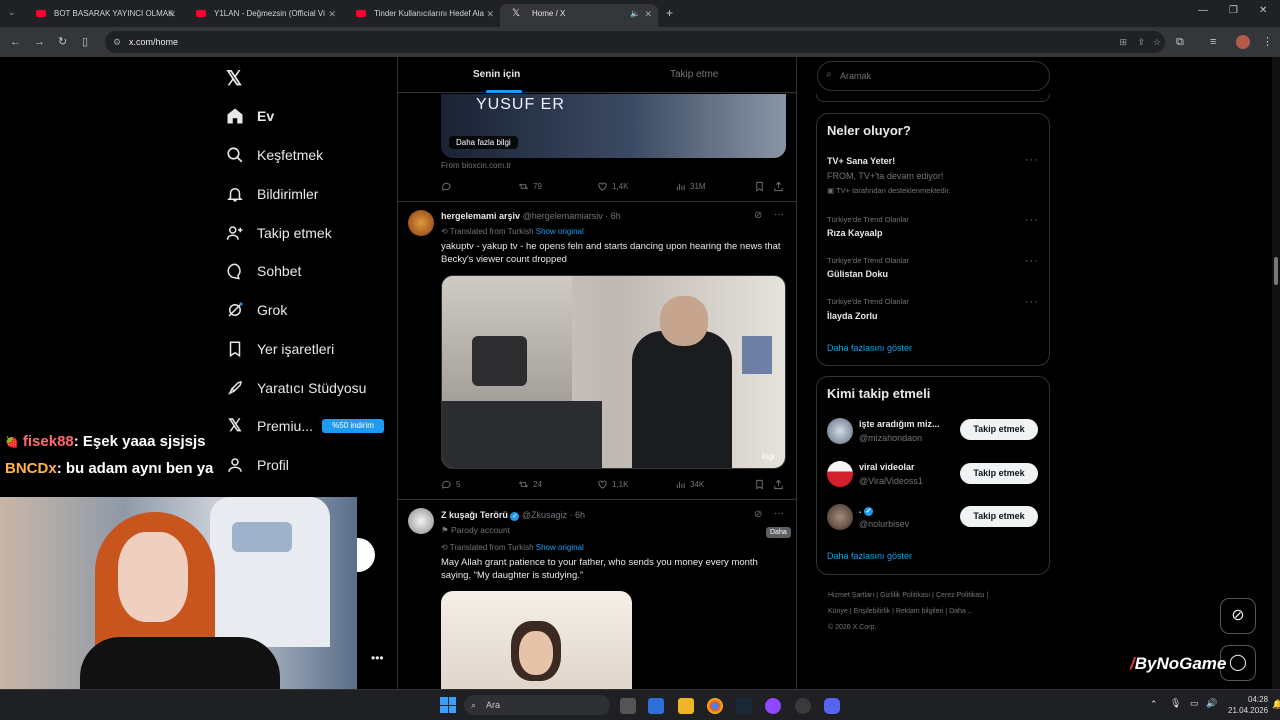 The width and height of the screenshot is (1280, 720). What do you see at coordinates (851, 595) in the screenshot?
I see `footer-link: Hizmet Şartları` at bounding box center [851, 595].